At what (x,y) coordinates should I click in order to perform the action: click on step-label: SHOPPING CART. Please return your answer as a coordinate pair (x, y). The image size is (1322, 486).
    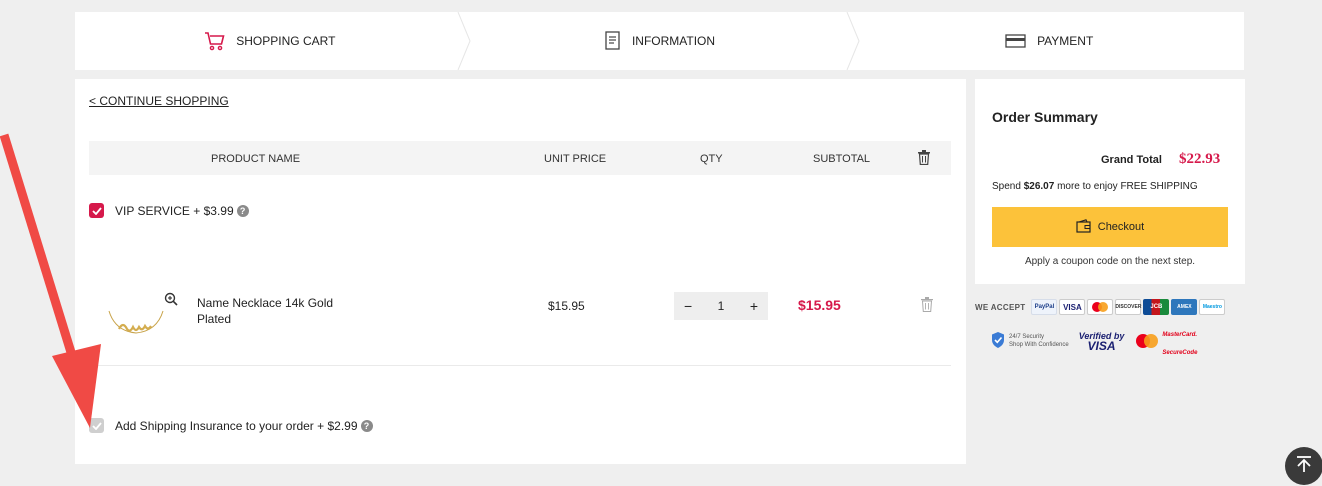
    Looking at the image, I should click on (286, 41).